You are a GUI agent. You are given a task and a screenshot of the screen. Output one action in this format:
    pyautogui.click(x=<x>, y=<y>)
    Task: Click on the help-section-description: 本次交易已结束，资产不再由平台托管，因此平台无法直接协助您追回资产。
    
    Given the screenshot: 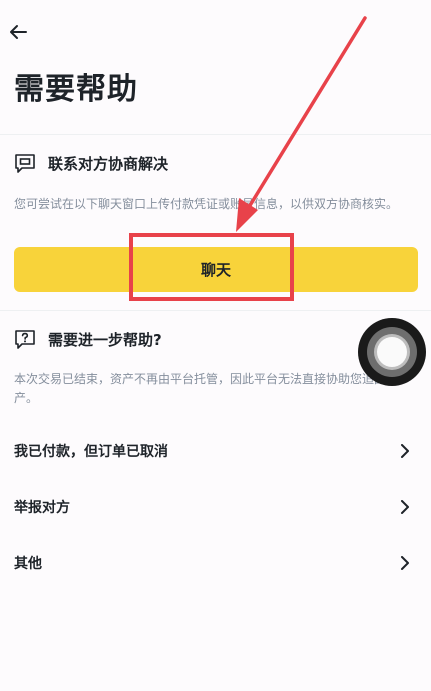 What is the action you would take?
    pyautogui.click(x=206, y=388)
    